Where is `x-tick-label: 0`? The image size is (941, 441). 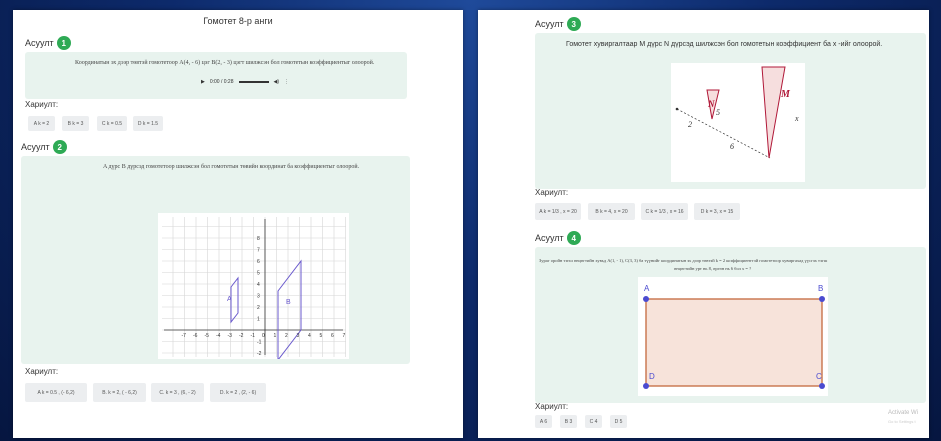 x-tick-label: 0 is located at coordinates (263, 336).